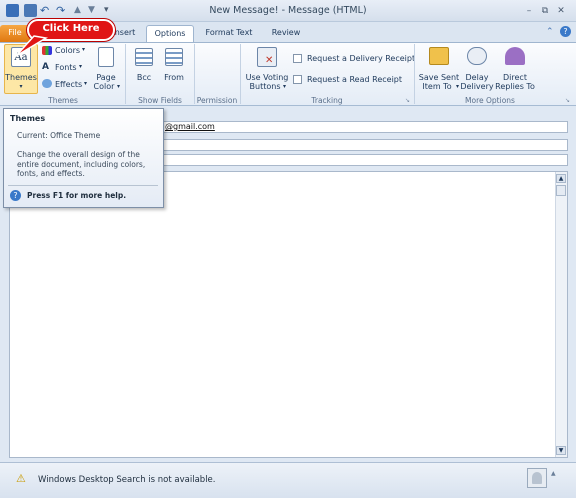 The image size is (576, 498). Describe the element at coordinates (297, 58) in the screenshot. I see `delivery-receipt-checkbox` at that location.